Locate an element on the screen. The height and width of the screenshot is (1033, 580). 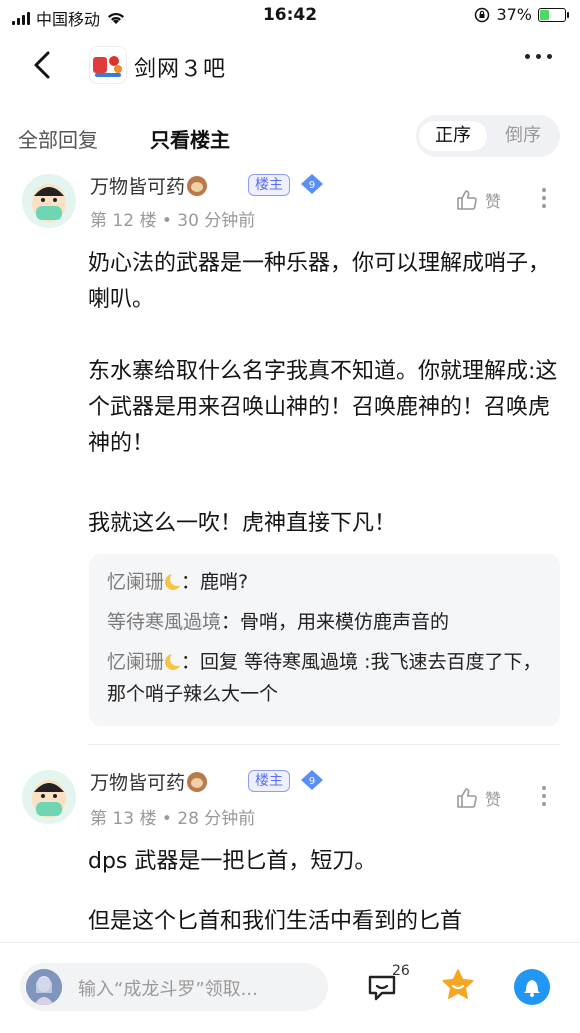
orientation-lock-icon is located at coordinates (482, 14).